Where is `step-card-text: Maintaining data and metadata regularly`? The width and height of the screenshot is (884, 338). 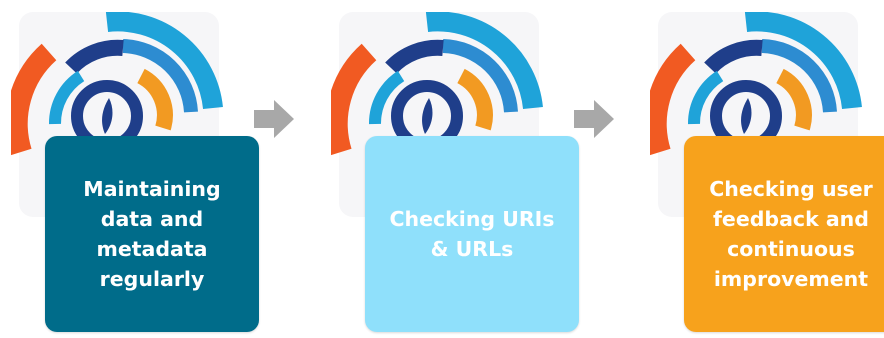 step-card-text: Maintaining data and metadata regularly is located at coordinates (152, 234).